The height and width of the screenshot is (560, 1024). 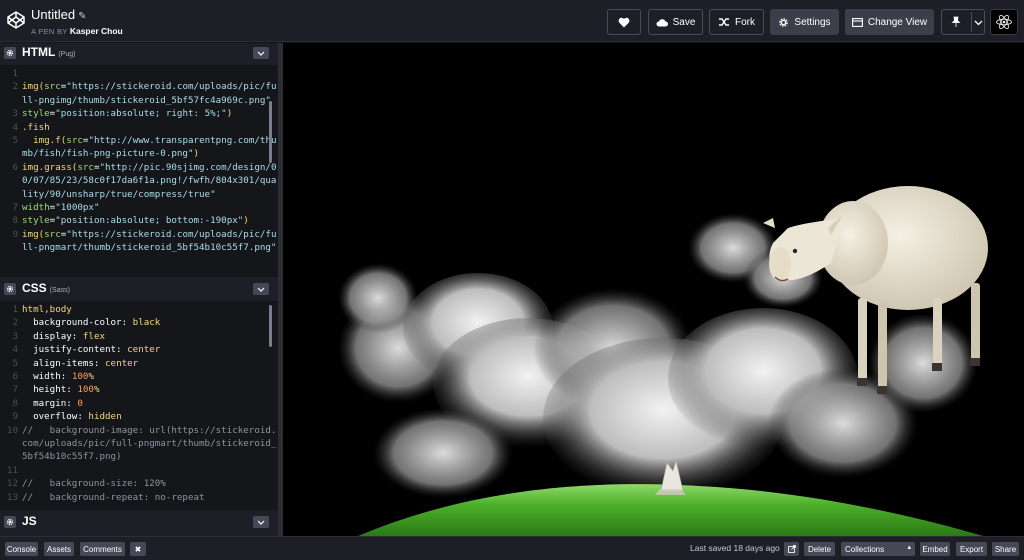 I want to click on open-external-button, so click(x=791, y=549).